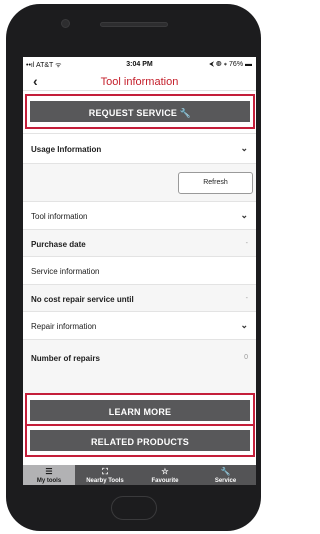 Image resolution: width=320 pixels, height=534 pixels. What do you see at coordinates (59, 216) in the screenshot?
I see `tool-information-label: Tool information` at bounding box center [59, 216].